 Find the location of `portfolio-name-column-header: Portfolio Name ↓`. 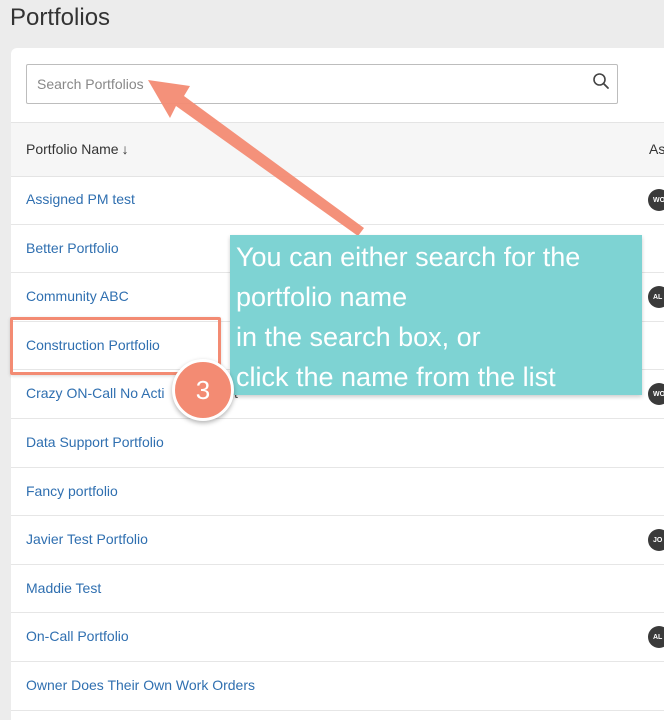

portfolio-name-column-header: Portfolio Name ↓ is located at coordinates (77, 149).